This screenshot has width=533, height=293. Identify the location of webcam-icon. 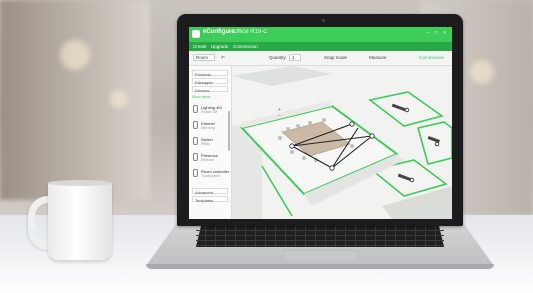
(323, 20).